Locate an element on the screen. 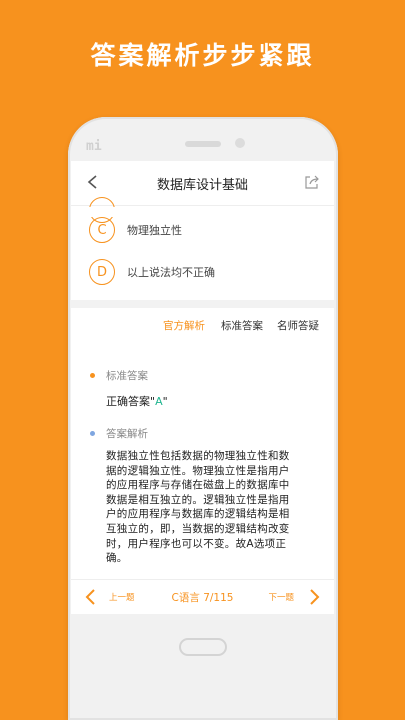  option-text: 物理独立性 is located at coordinates (154, 230).